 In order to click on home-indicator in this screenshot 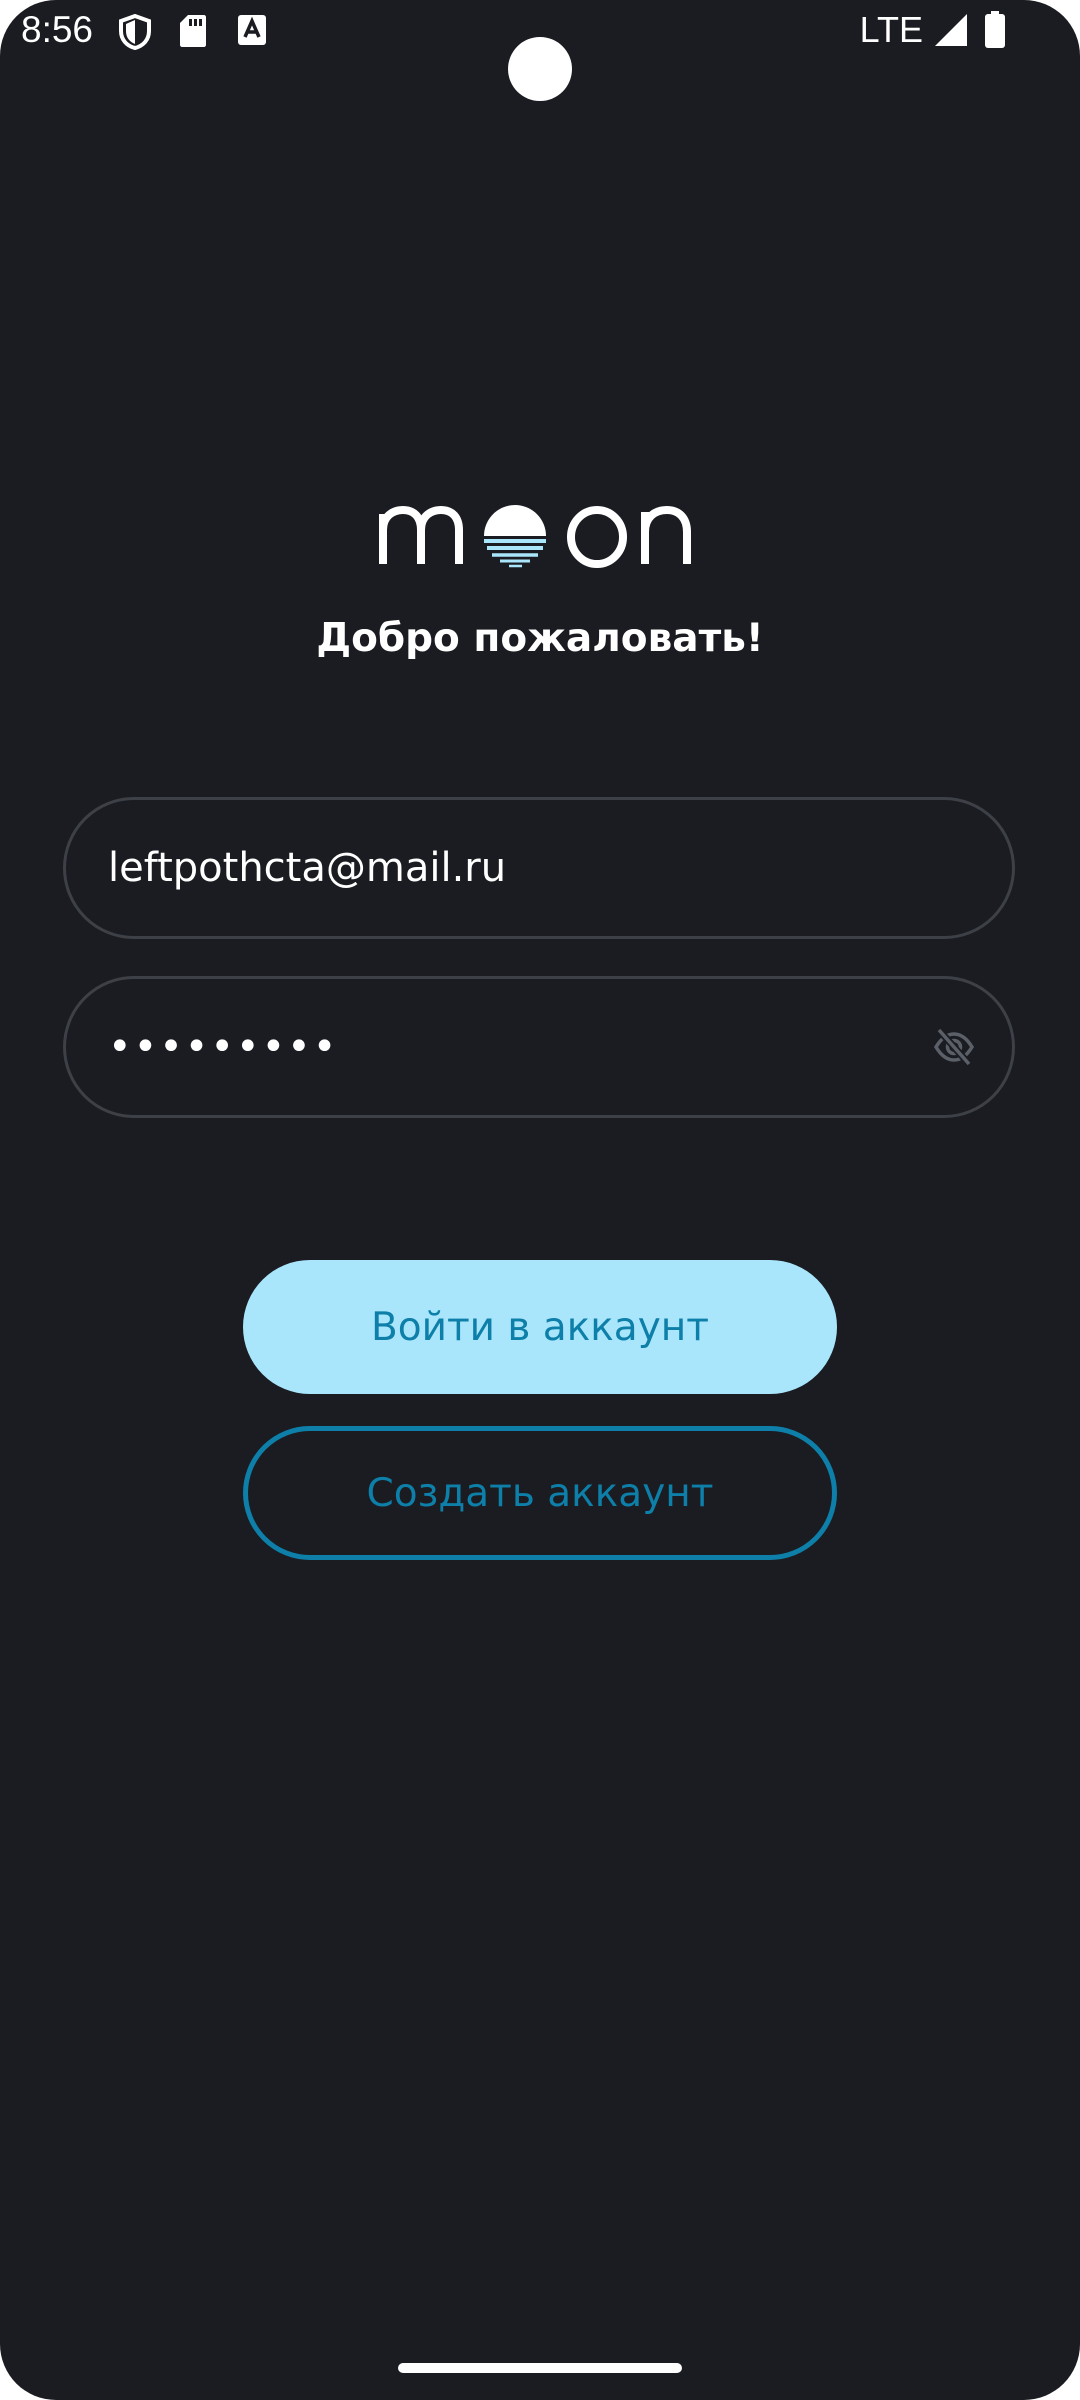, I will do `click(540, 2368)`.